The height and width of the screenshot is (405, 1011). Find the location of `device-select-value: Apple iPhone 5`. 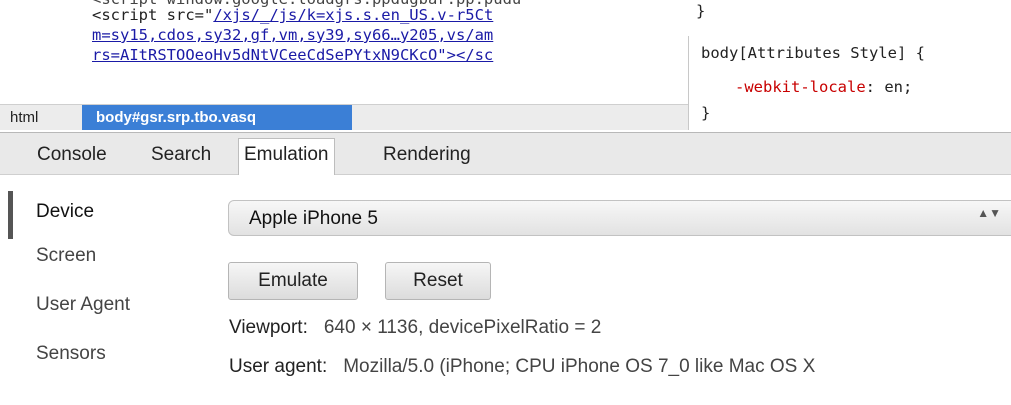

device-select-value: Apple iPhone 5 is located at coordinates (313, 218).